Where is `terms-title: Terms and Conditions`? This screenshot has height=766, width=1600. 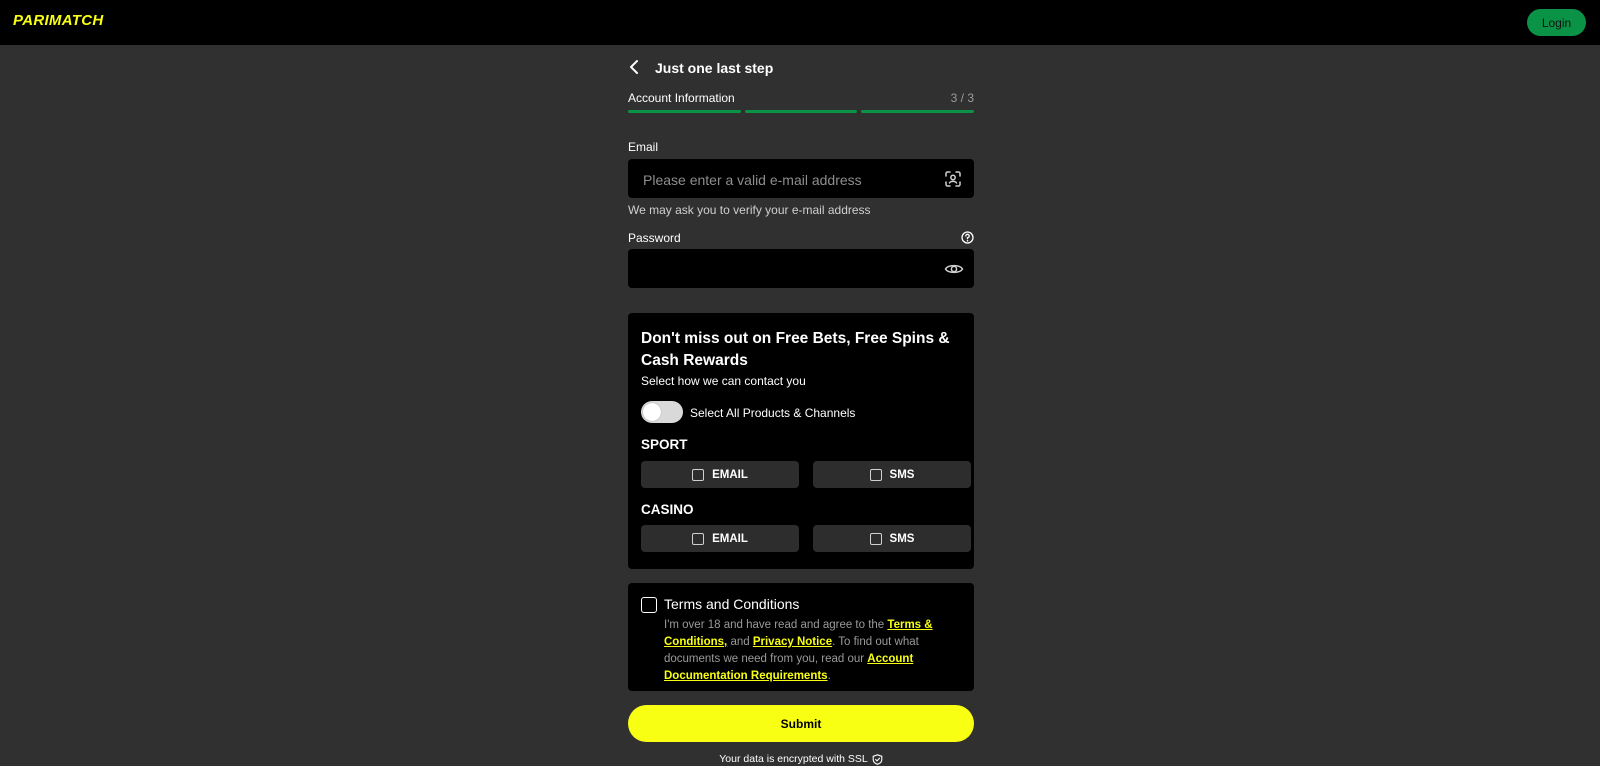
terms-title: Terms and Conditions is located at coordinates (732, 604).